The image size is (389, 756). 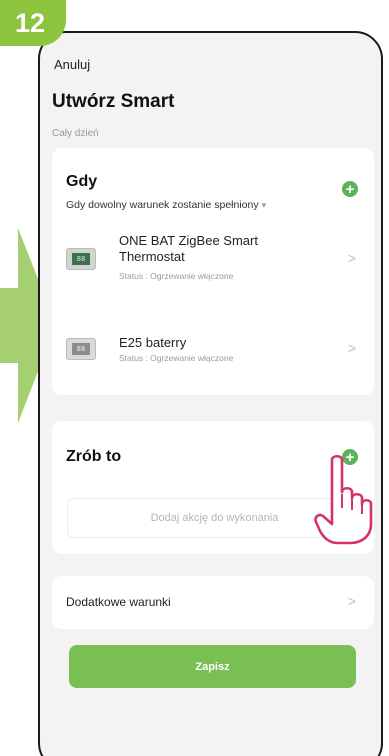 I want to click on condition-mode-label: Gdy dowolny warunek zostanie spełniony, so click(x=162, y=205).